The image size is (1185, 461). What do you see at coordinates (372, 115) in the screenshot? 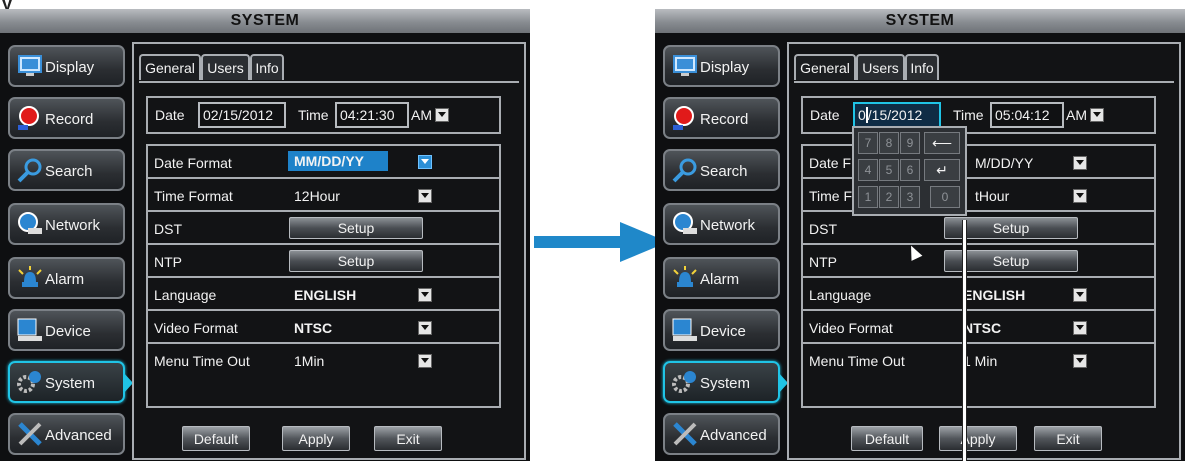
I see `time-field: 04:21:30` at bounding box center [372, 115].